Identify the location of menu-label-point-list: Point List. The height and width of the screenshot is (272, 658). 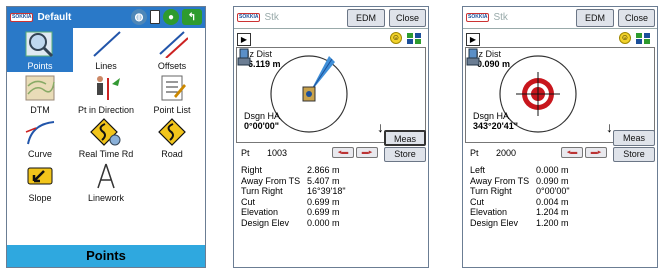
(172, 110).